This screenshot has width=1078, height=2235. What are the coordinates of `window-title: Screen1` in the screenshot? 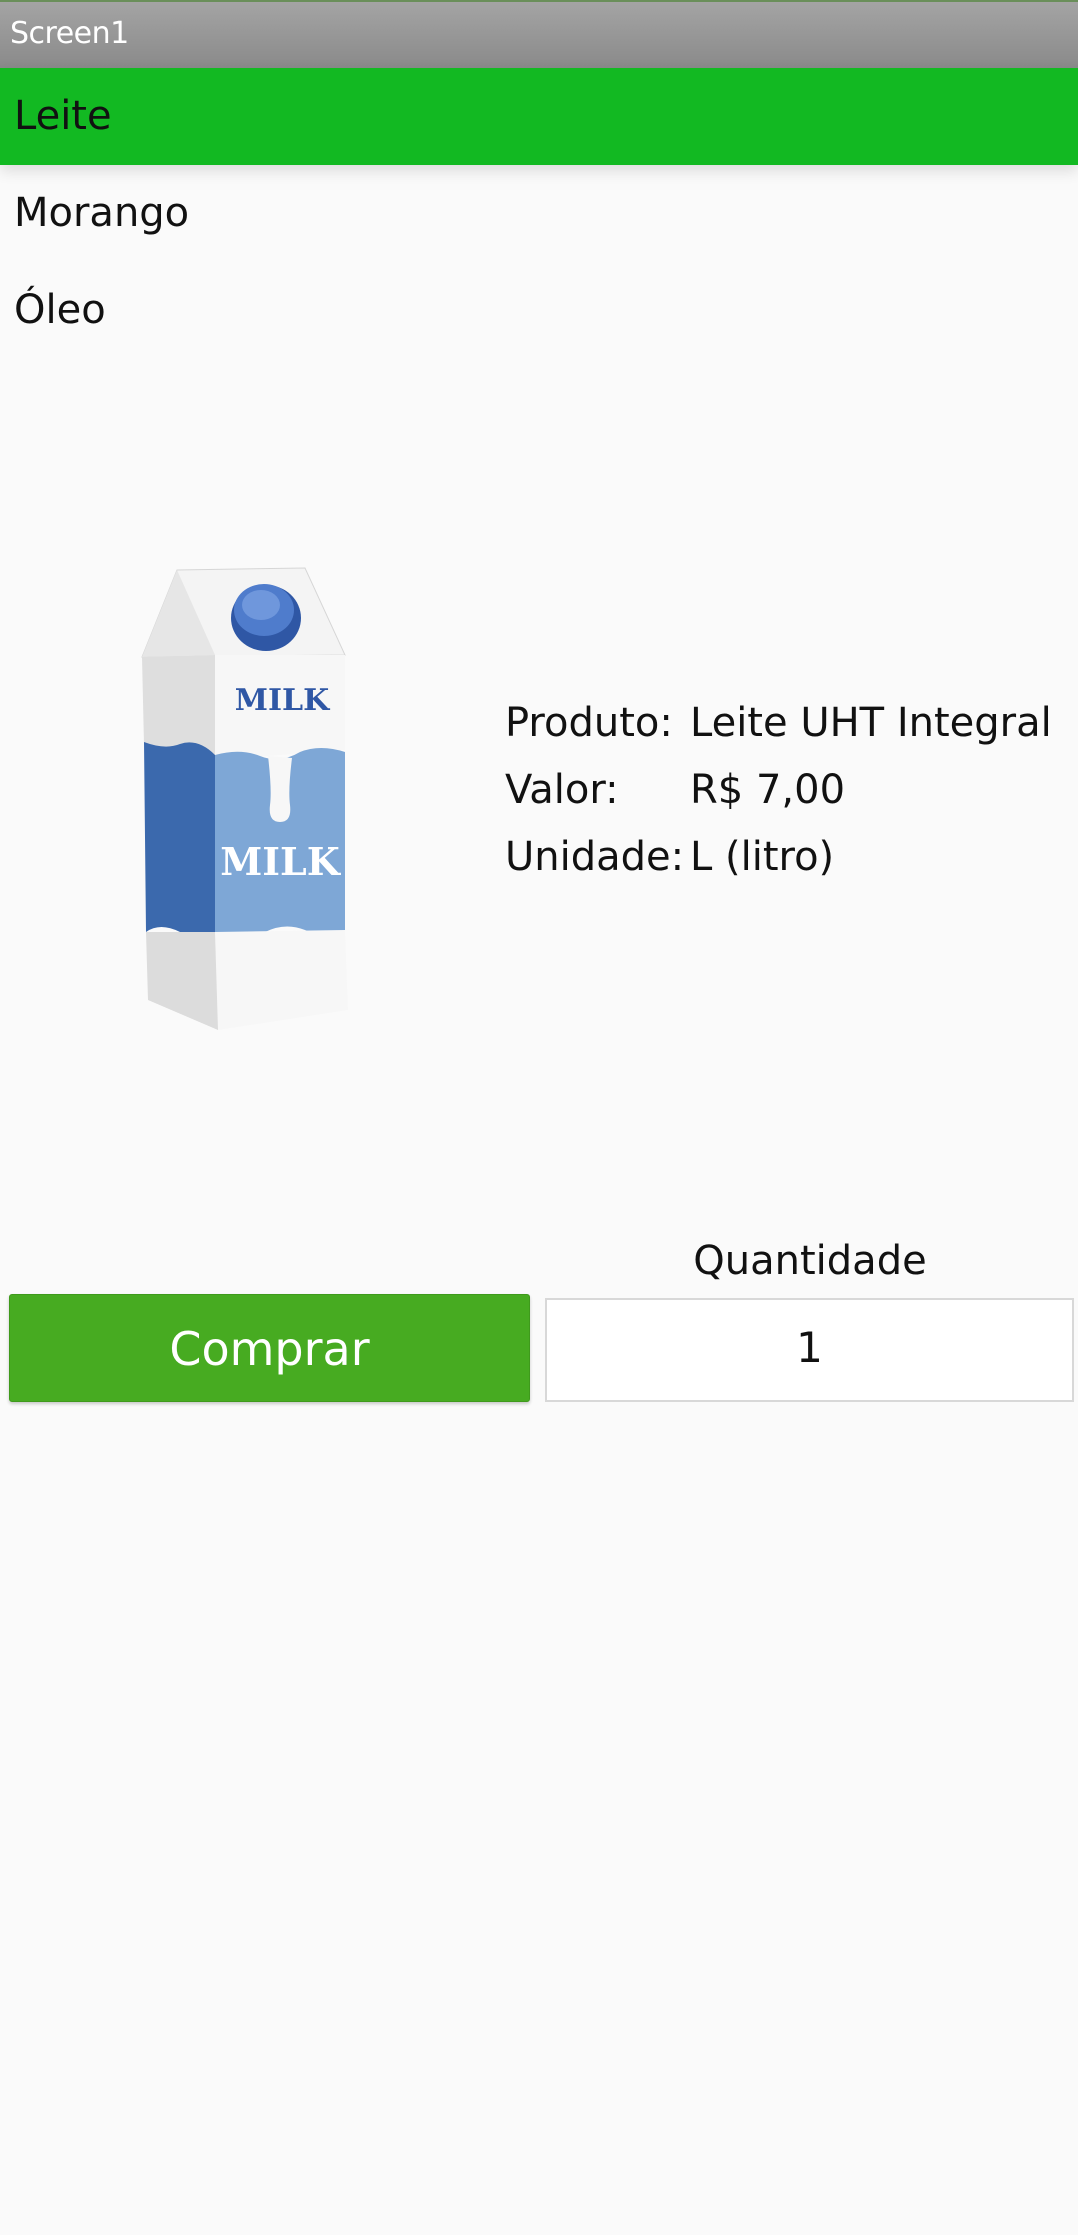 It's located at (69, 33).